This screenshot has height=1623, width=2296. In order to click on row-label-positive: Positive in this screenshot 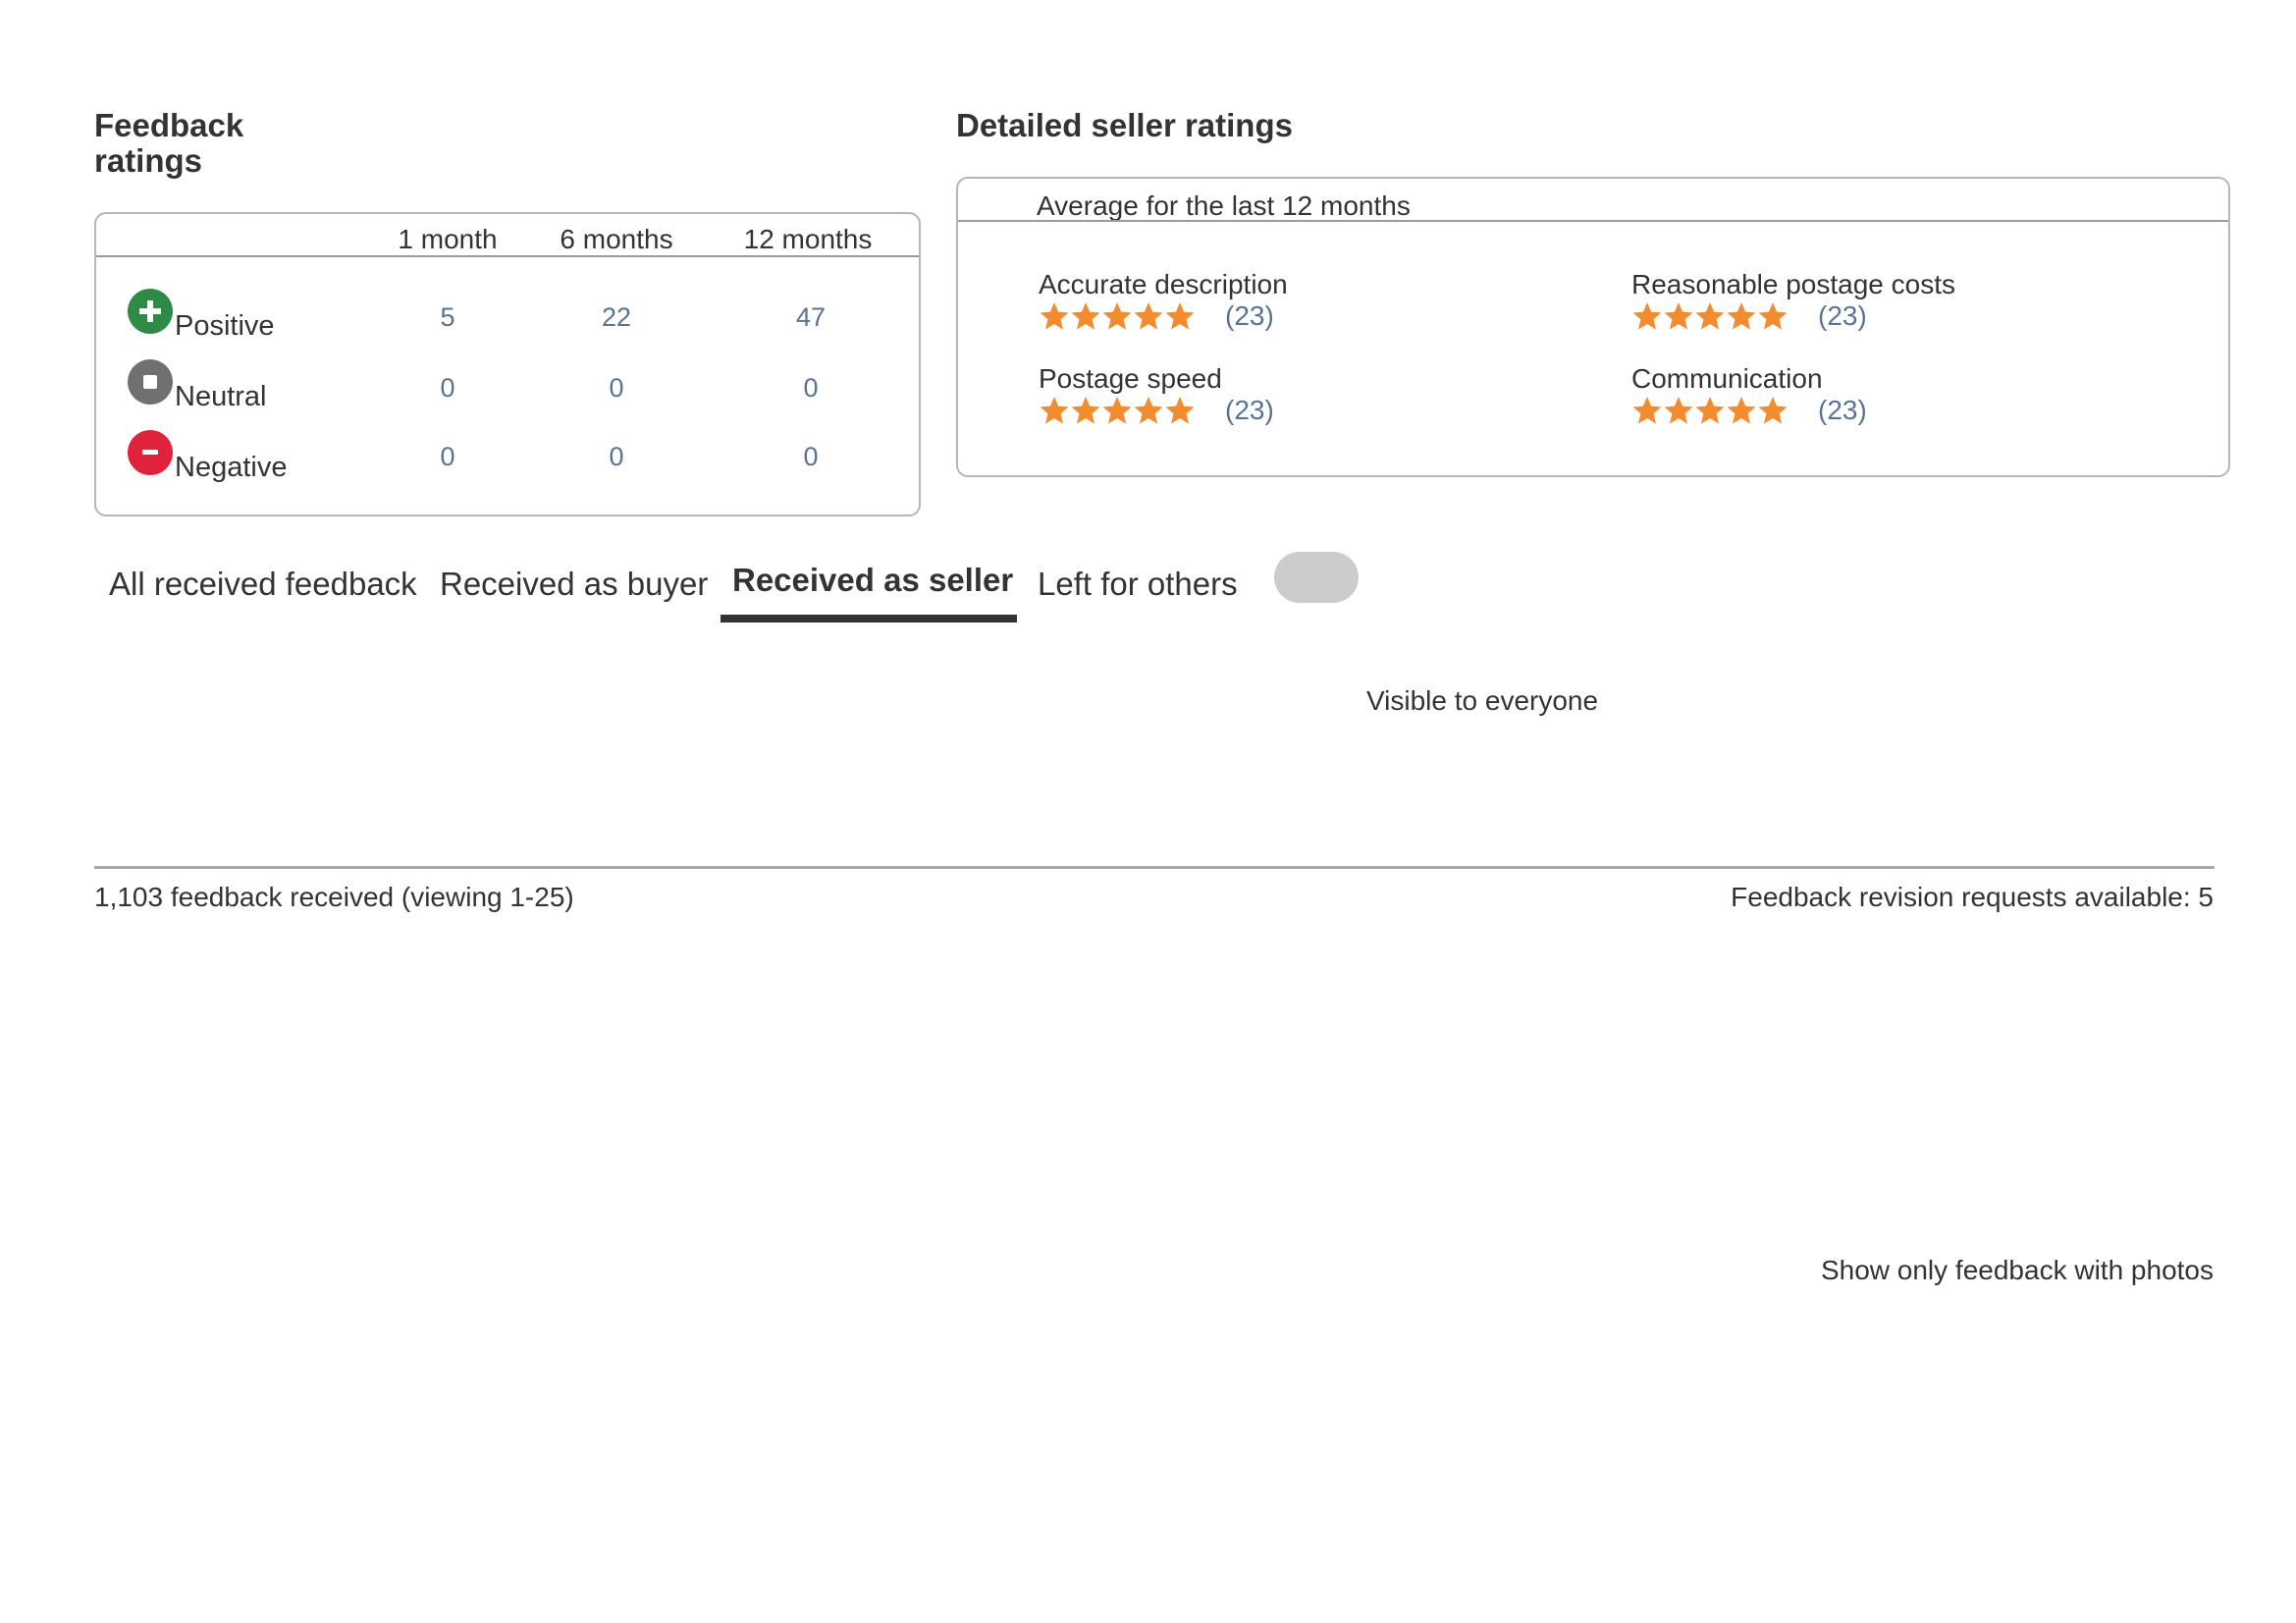, I will do `click(225, 326)`.